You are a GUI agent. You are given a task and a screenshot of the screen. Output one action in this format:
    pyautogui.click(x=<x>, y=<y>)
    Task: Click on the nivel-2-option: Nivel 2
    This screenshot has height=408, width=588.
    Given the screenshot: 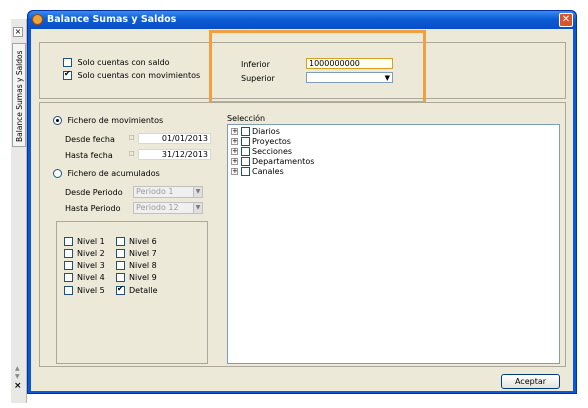 What is the action you would take?
    pyautogui.click(x=84, y=253)
    